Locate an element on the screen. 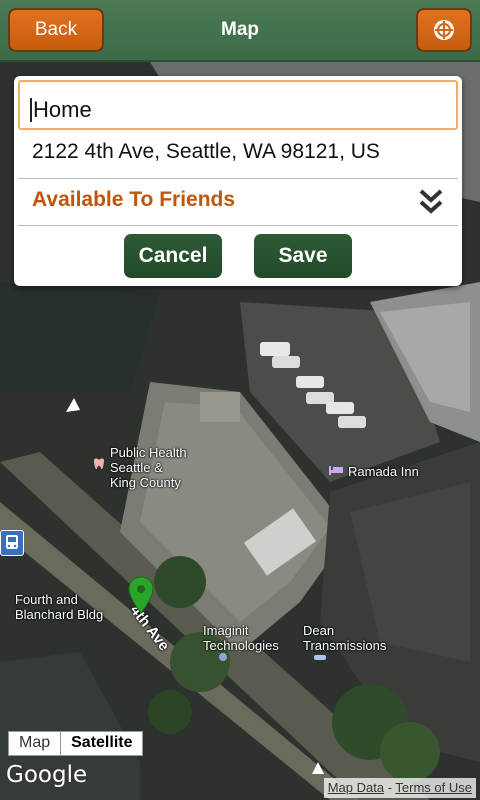 Image resolution: width=480 pixels, height=800 pixels. back-button: Back is located at coordinates (56, 30).